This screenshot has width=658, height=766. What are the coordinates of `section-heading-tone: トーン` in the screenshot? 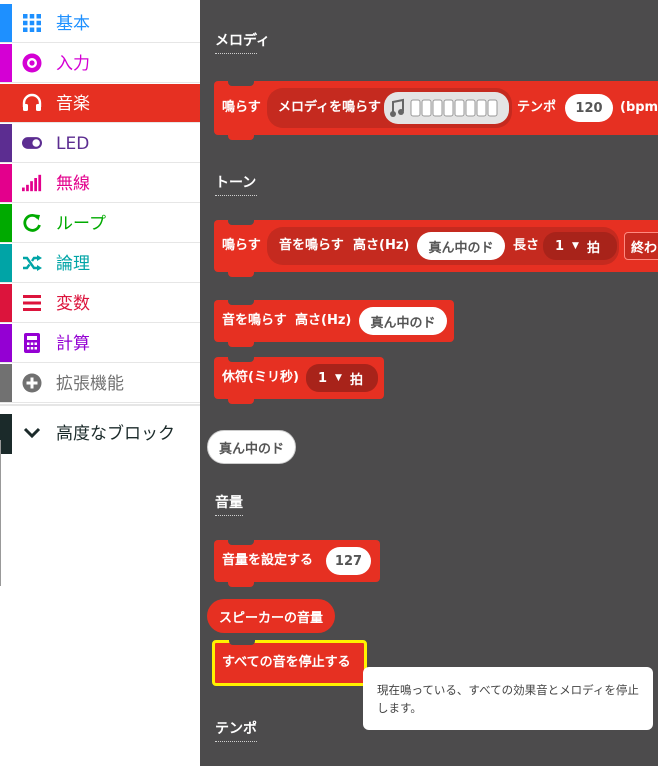 It's located at (236, 185).